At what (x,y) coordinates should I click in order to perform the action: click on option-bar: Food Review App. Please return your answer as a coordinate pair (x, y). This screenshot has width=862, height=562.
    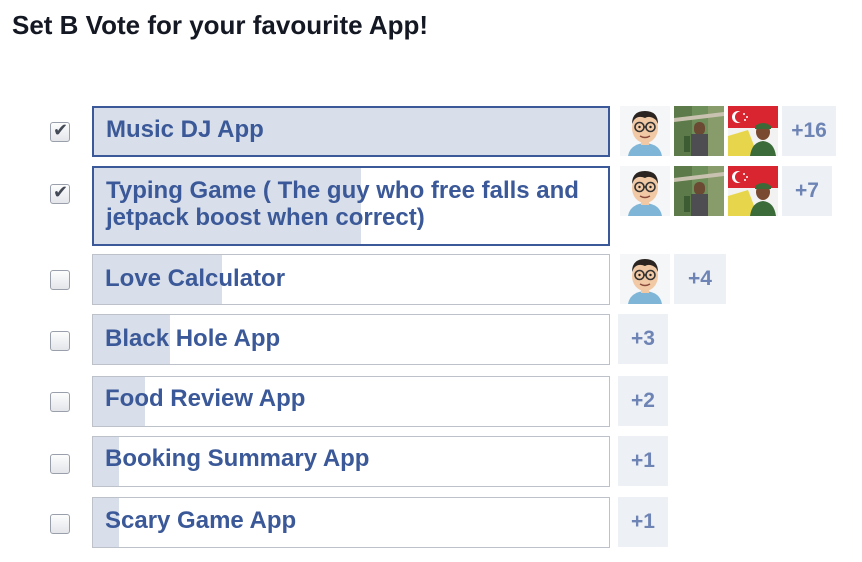
    Looking at the image, I should click on (351, 401).